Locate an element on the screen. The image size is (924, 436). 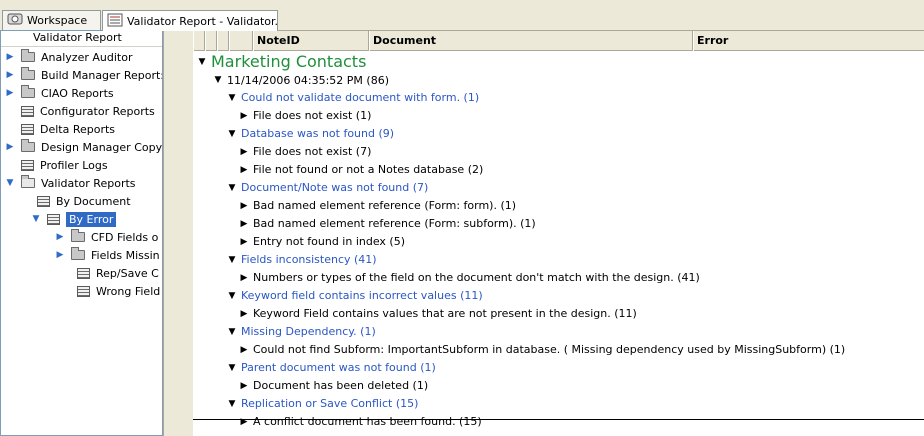
category-row-label: Fields inconsistency (41) is located at coordinates (309, 259).